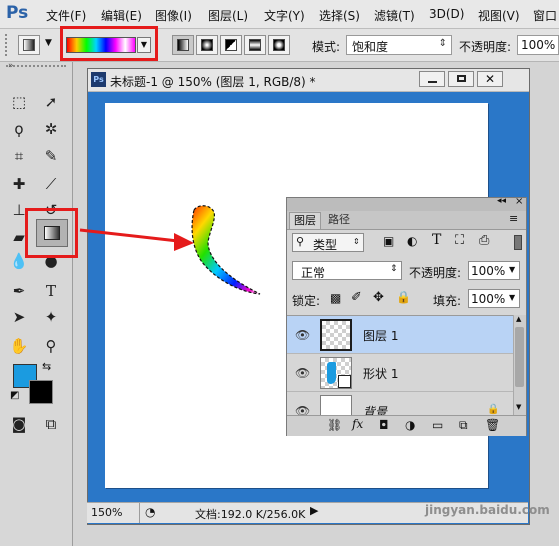 This screenshot has height=546, width=559. I want to click on grip-icon, so click(36, 68).